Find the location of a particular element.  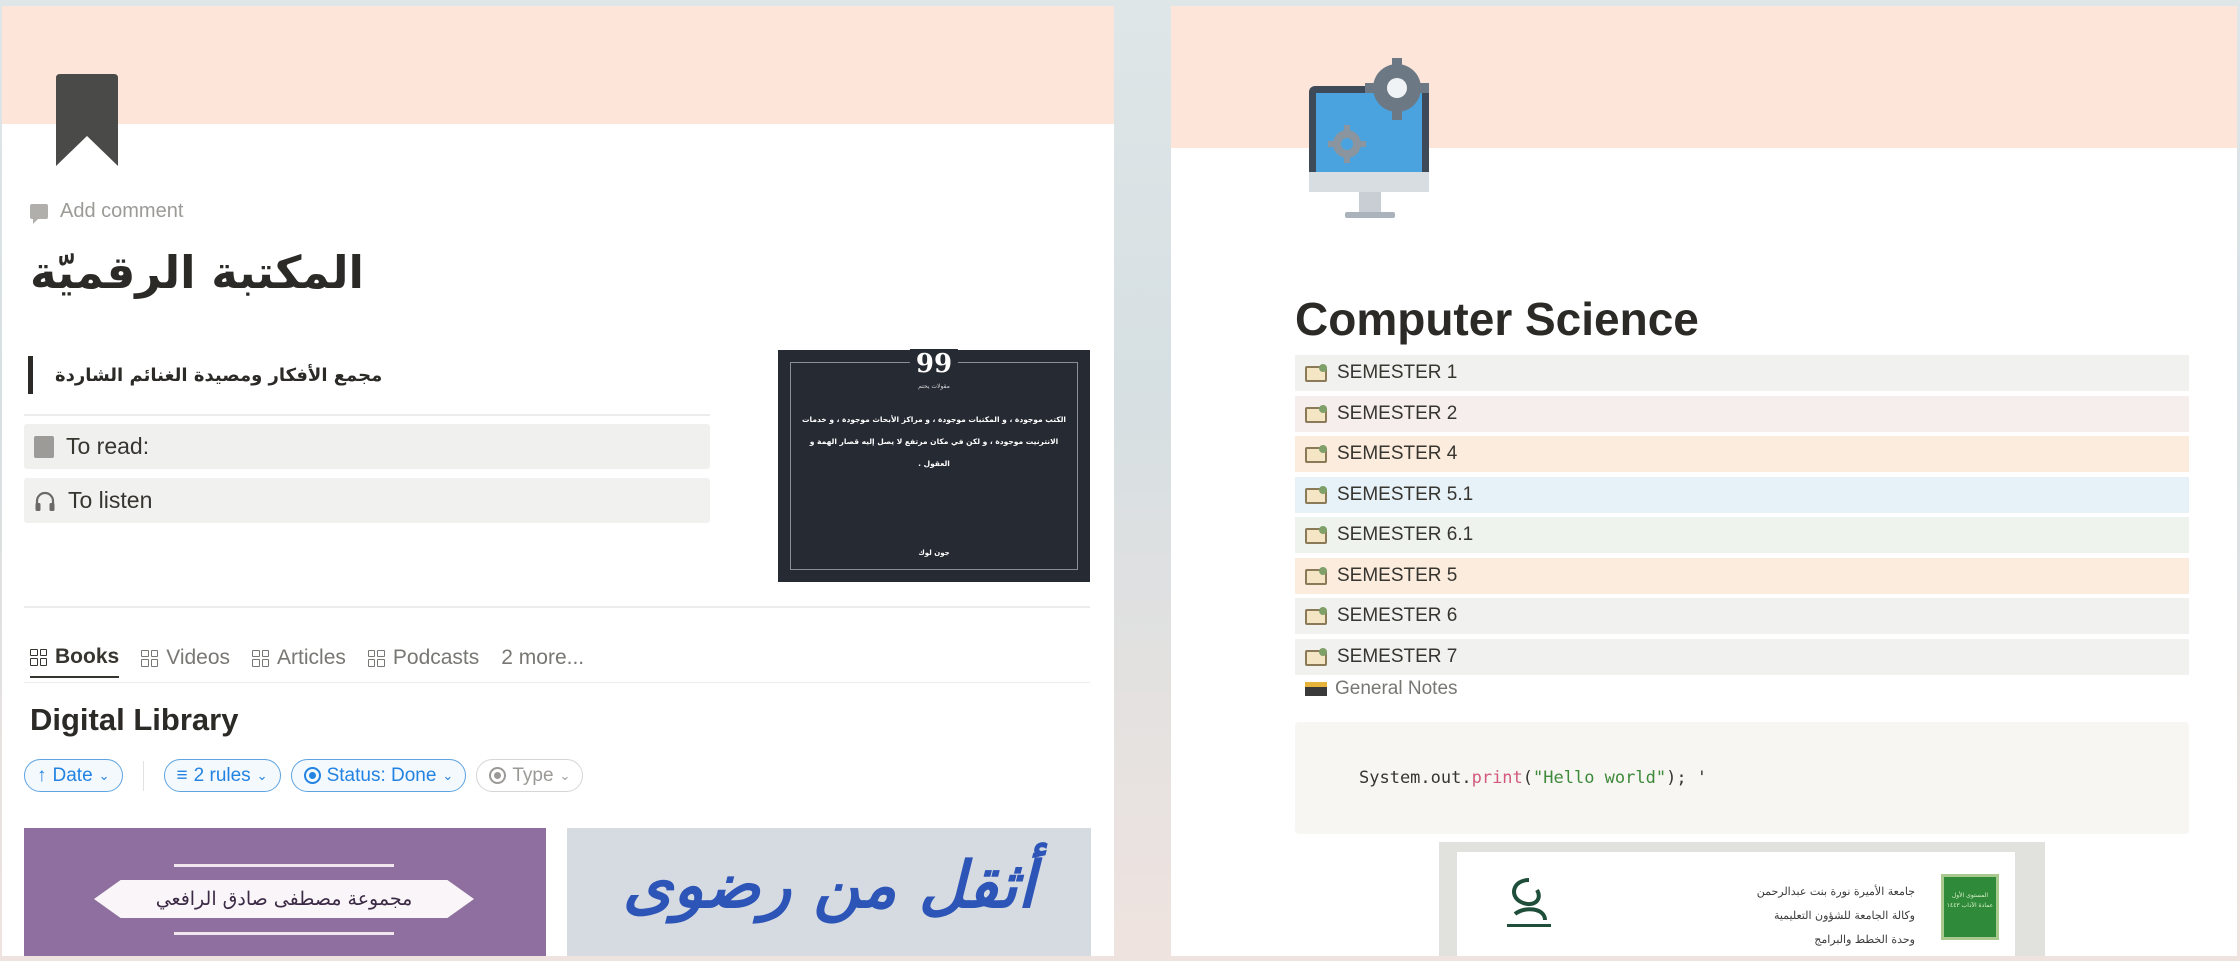

semester-label: SEMESTER 4 is located at coordinates (1397, 453).